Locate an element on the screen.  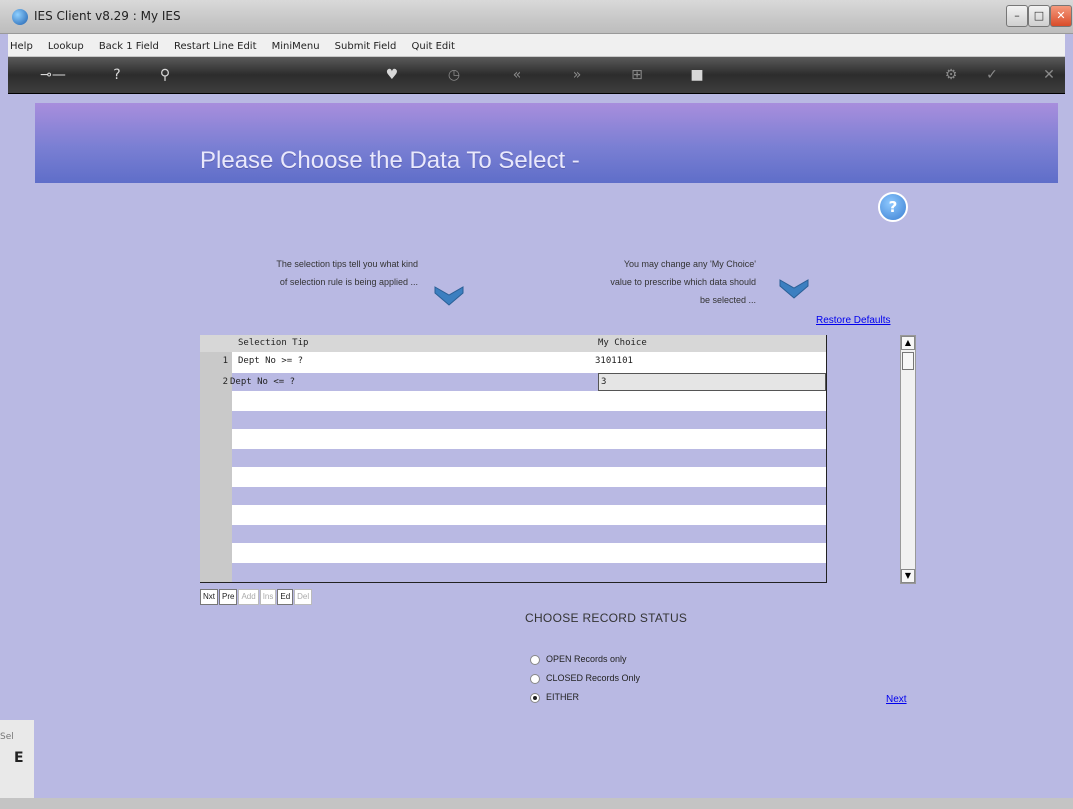
table-row: 1 Dept No >= ? 3101101 is located at coordinates (524, 361).